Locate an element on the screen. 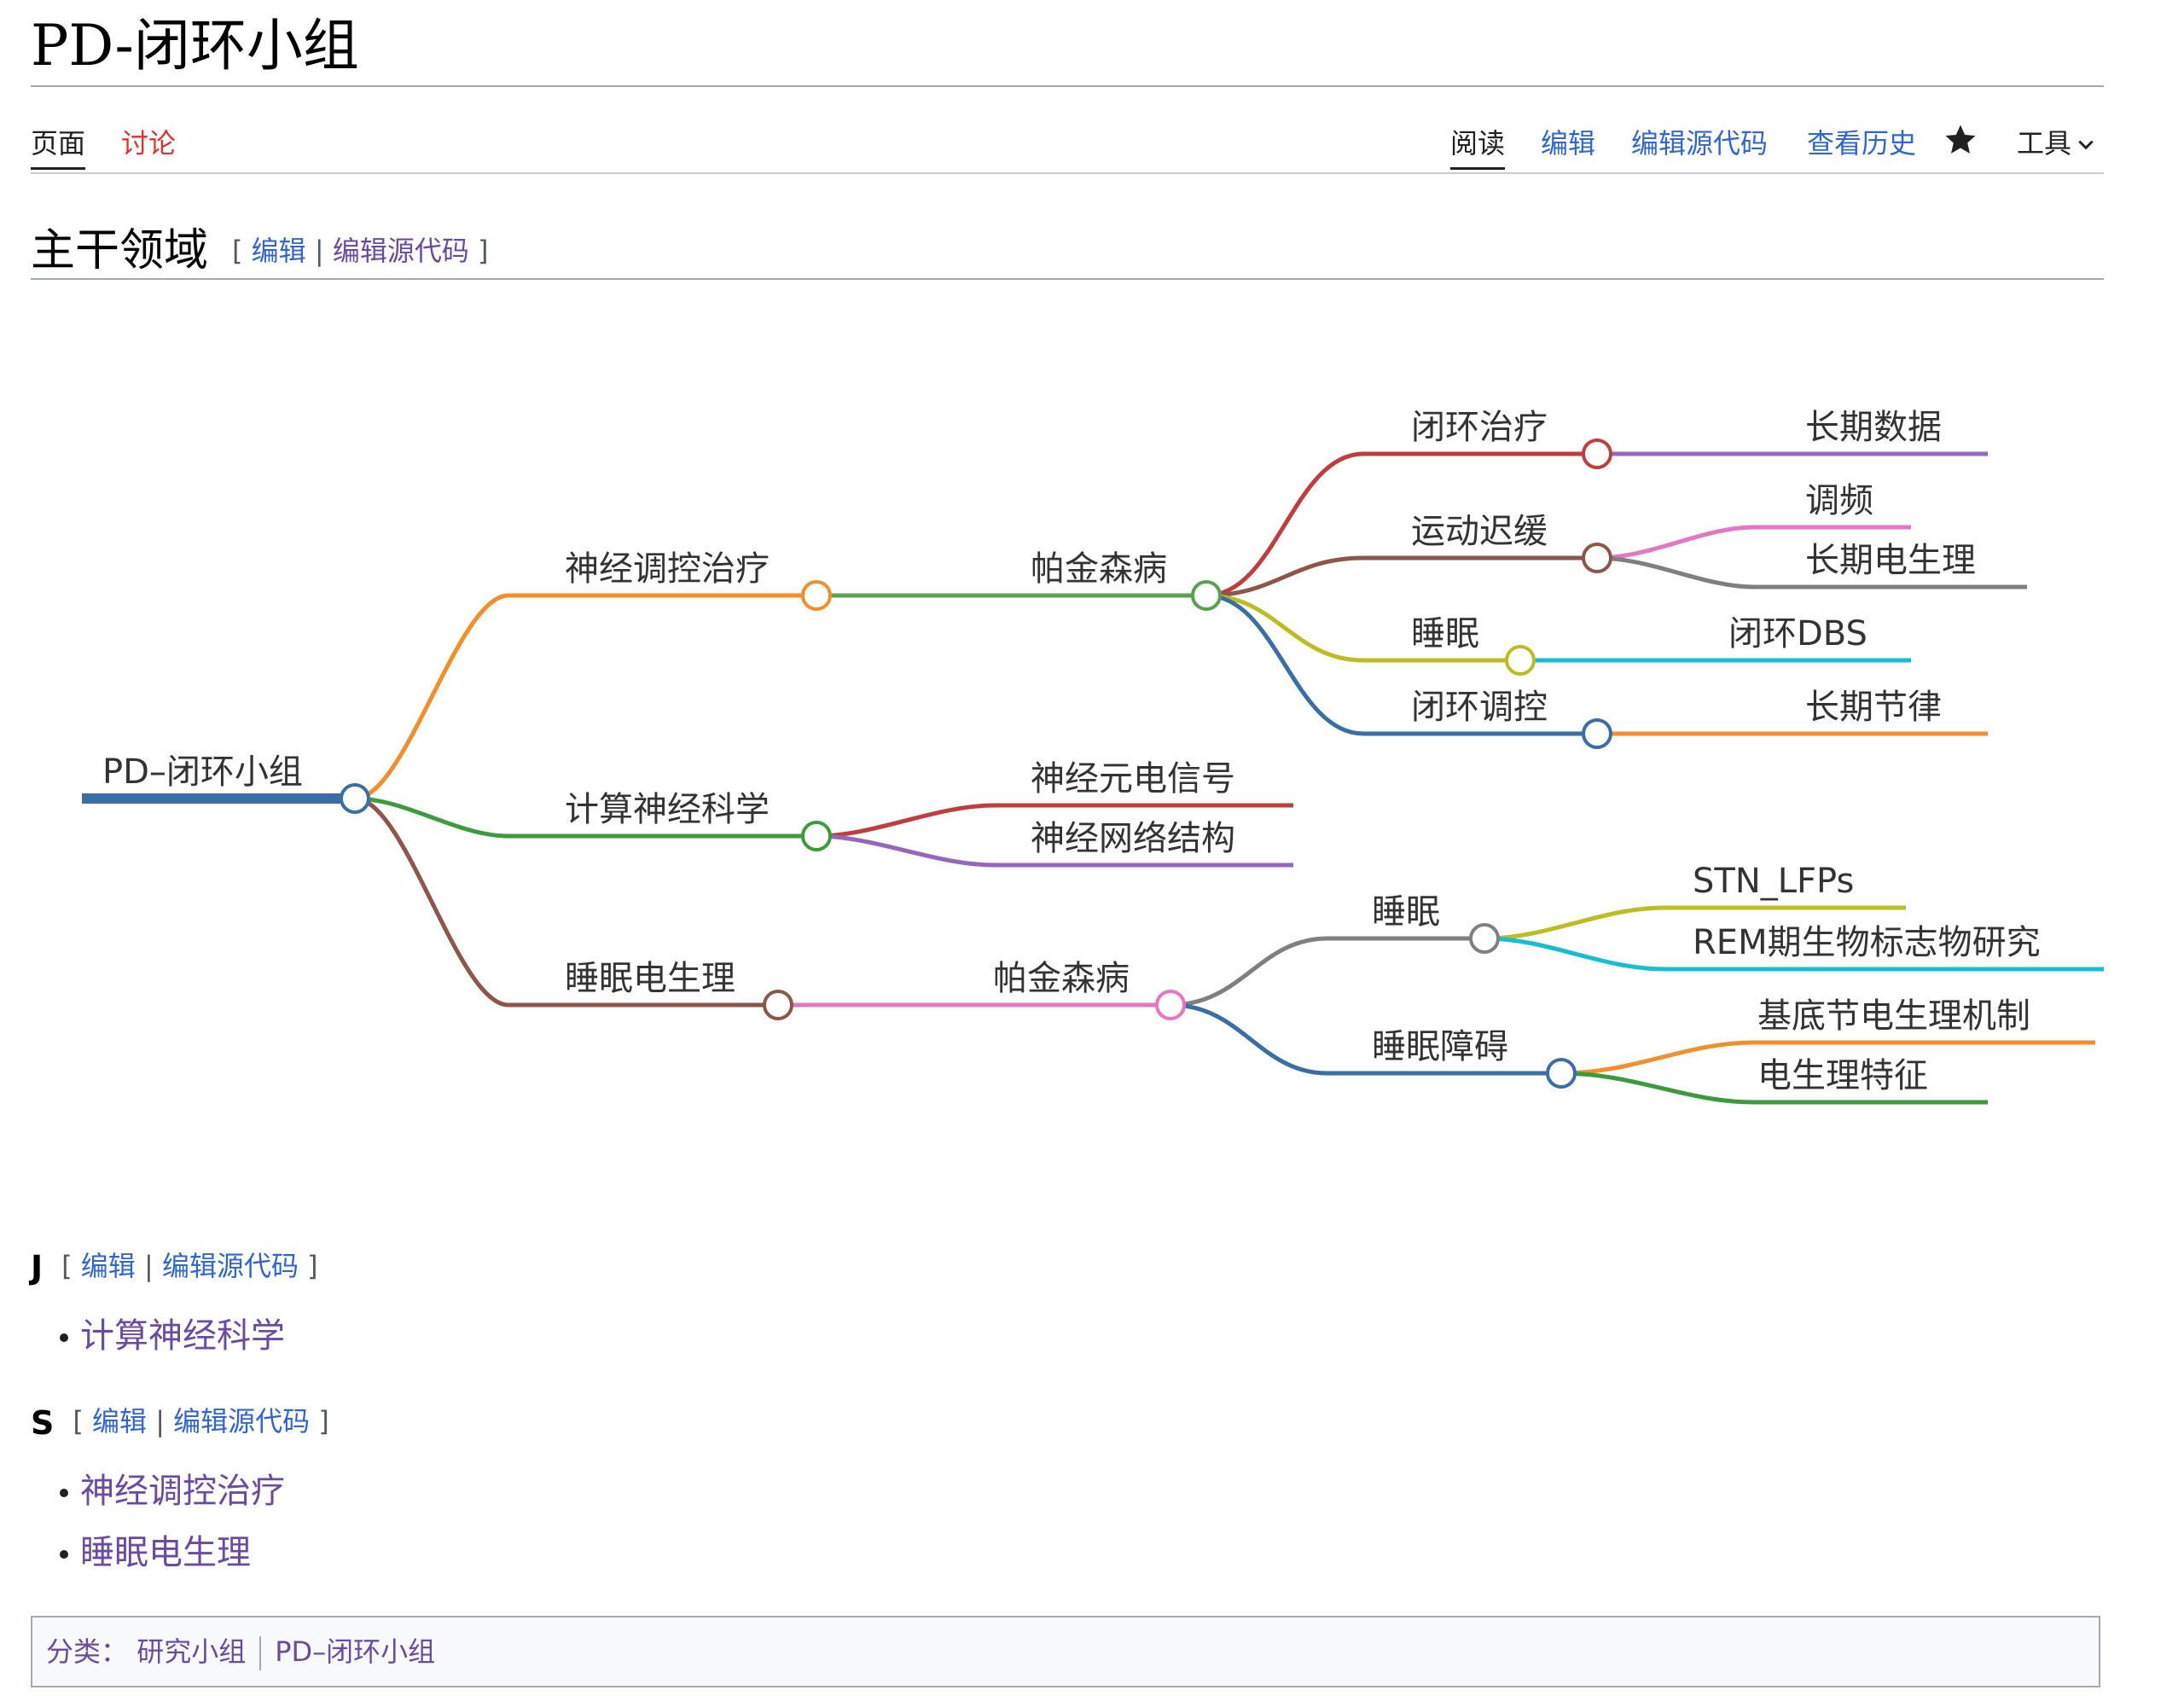 The image size is (2184, 1696). node-label-longterm-rhythm: 长期节律 is located at coordinates (1874, 708).